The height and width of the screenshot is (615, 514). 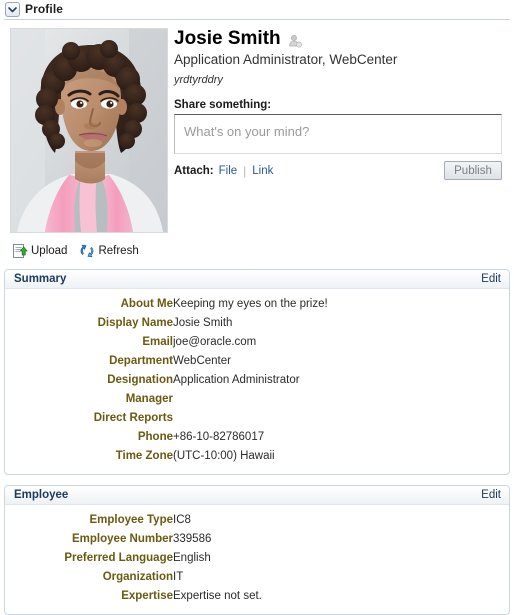 I want to click on attach-link-link: Link, so click(x=262, y=171).